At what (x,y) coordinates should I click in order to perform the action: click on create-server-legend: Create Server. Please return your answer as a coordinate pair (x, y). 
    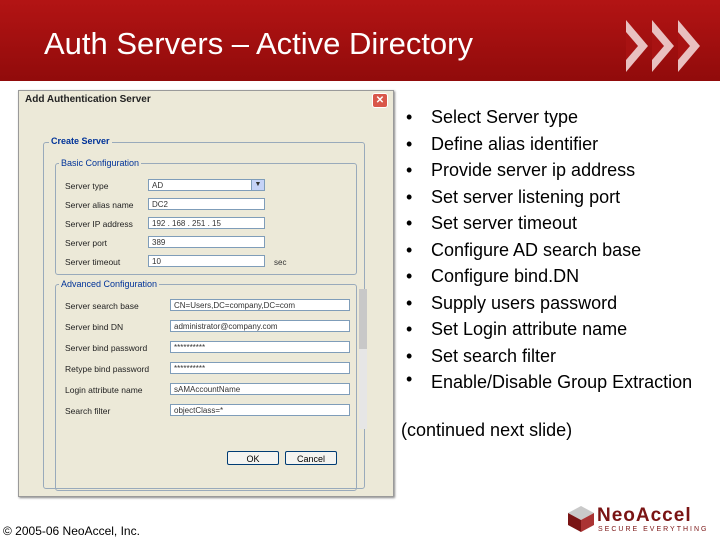
    Looking at the image, I should click on (80, 141).